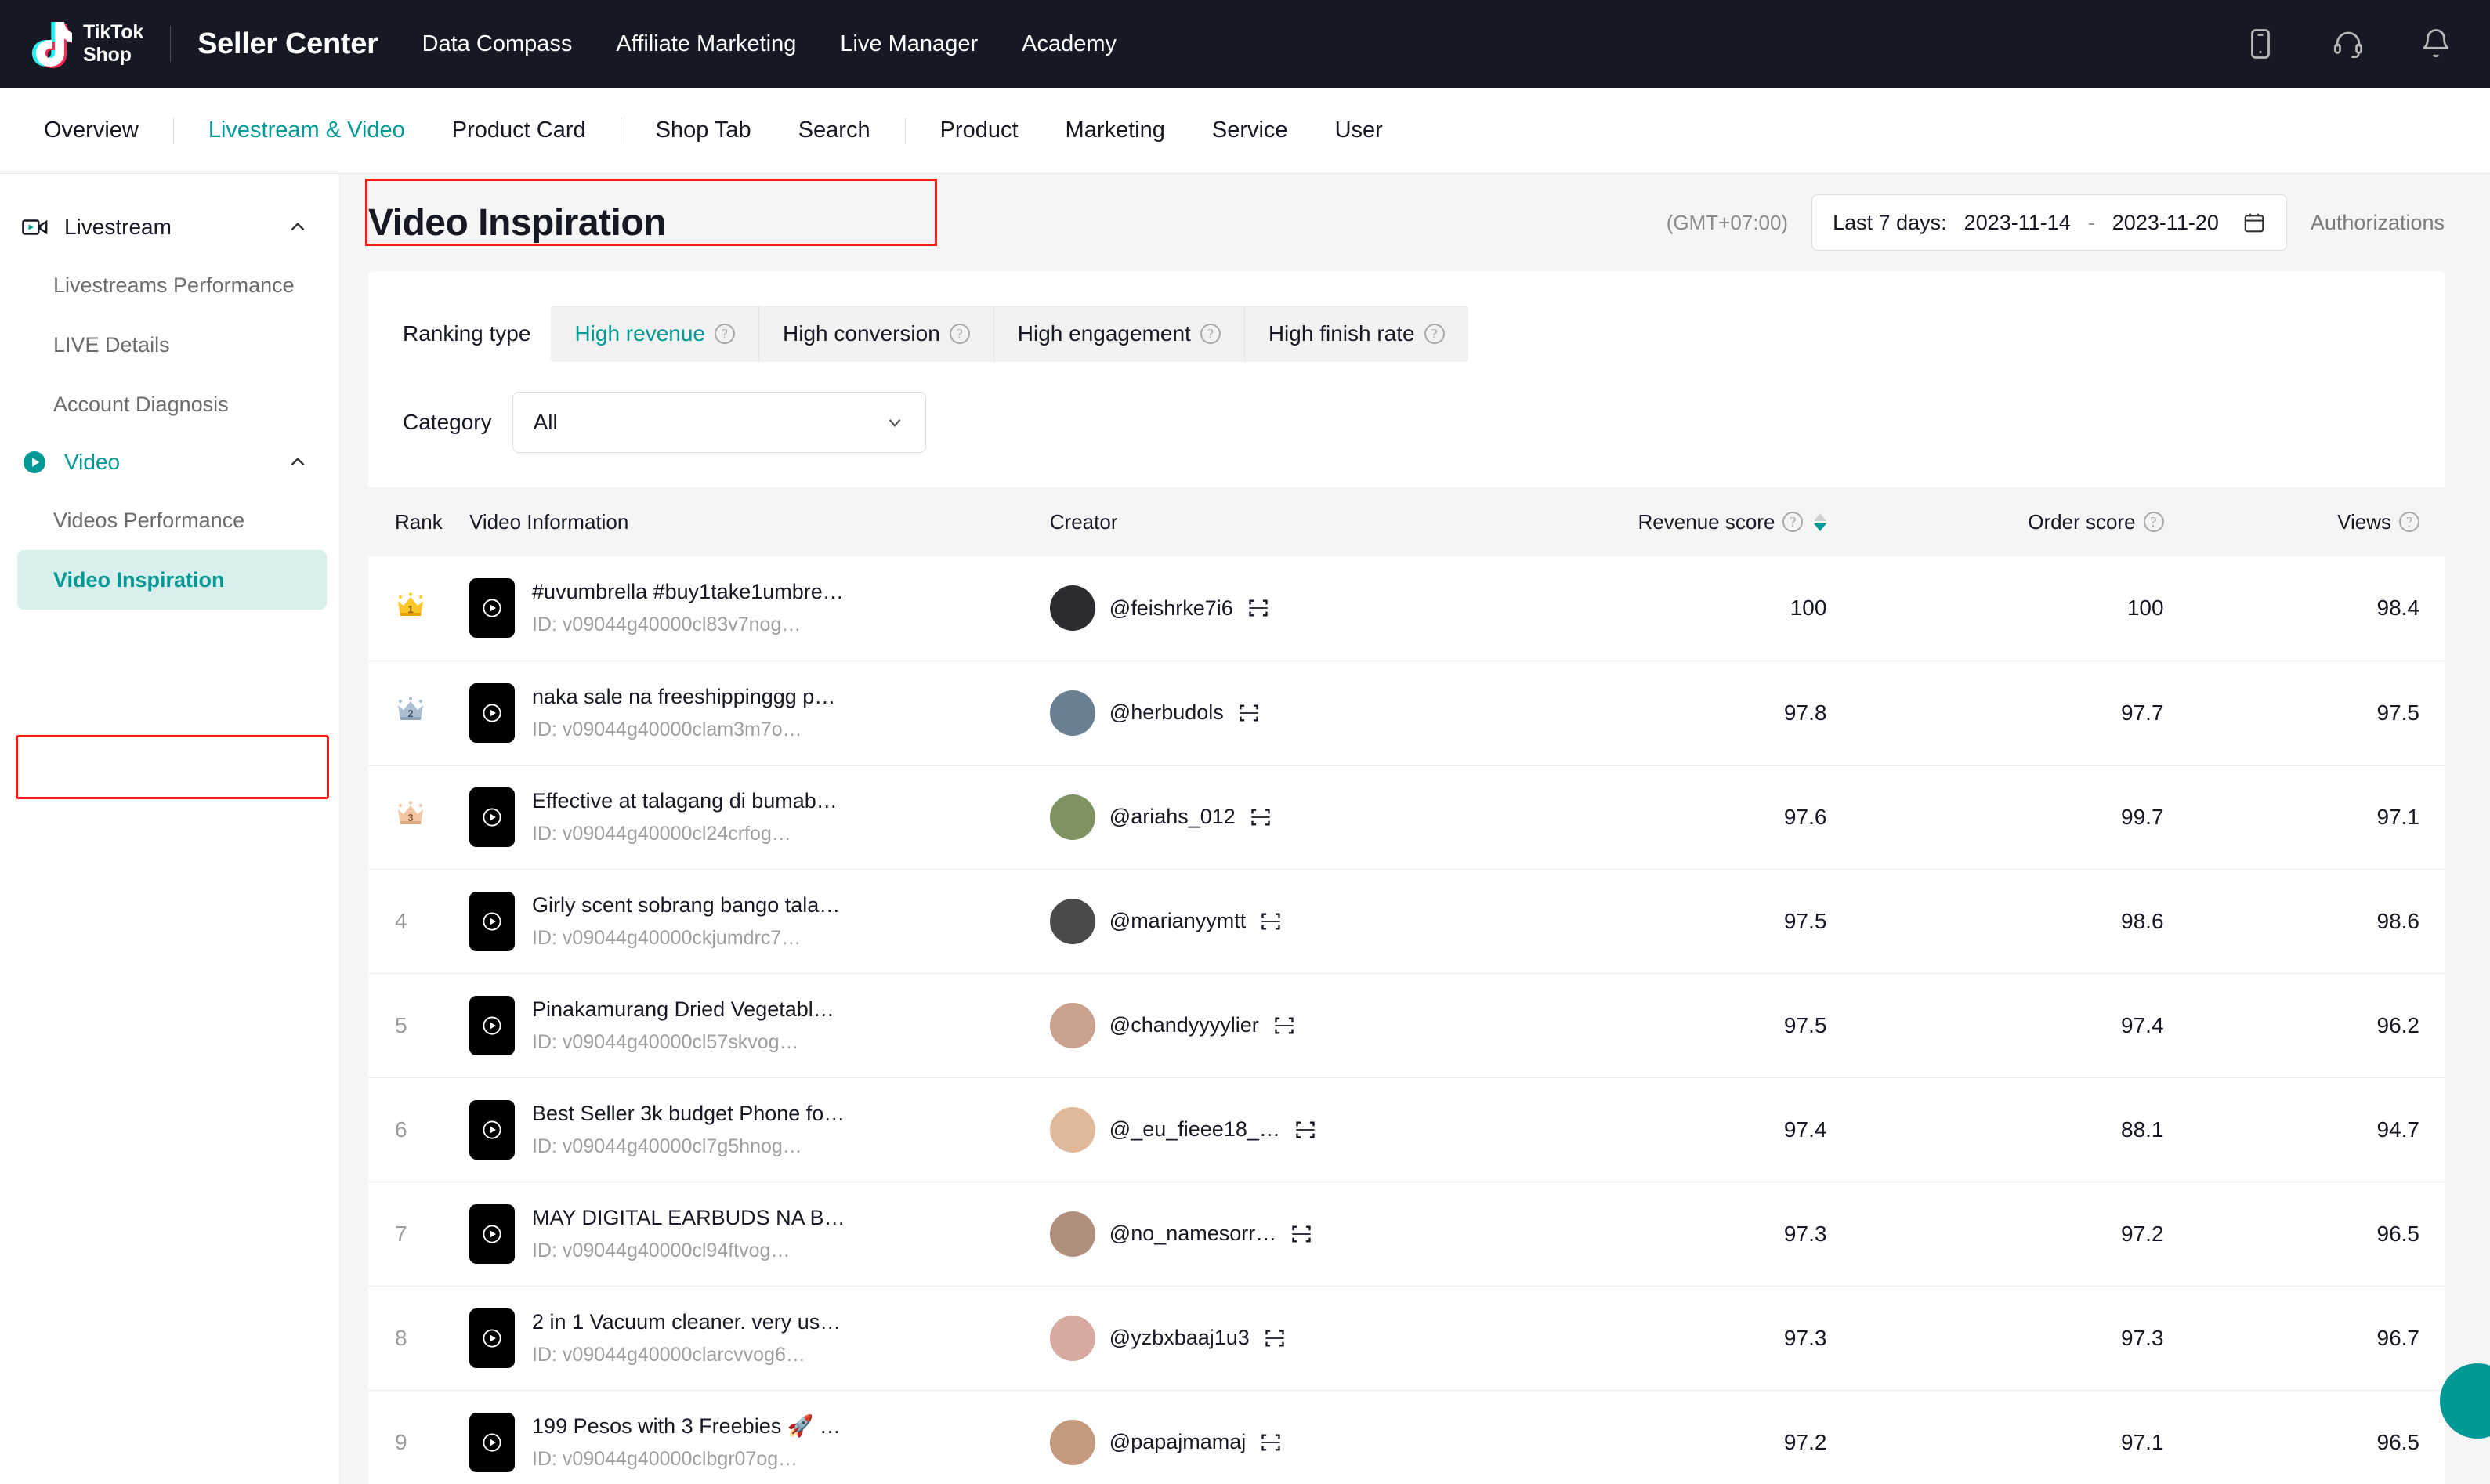 The height and width of the screenshot is (1484, 2490). I want to click on sidebar-item-livestreams-performance: Livestreams Performance, so click(169, 285).